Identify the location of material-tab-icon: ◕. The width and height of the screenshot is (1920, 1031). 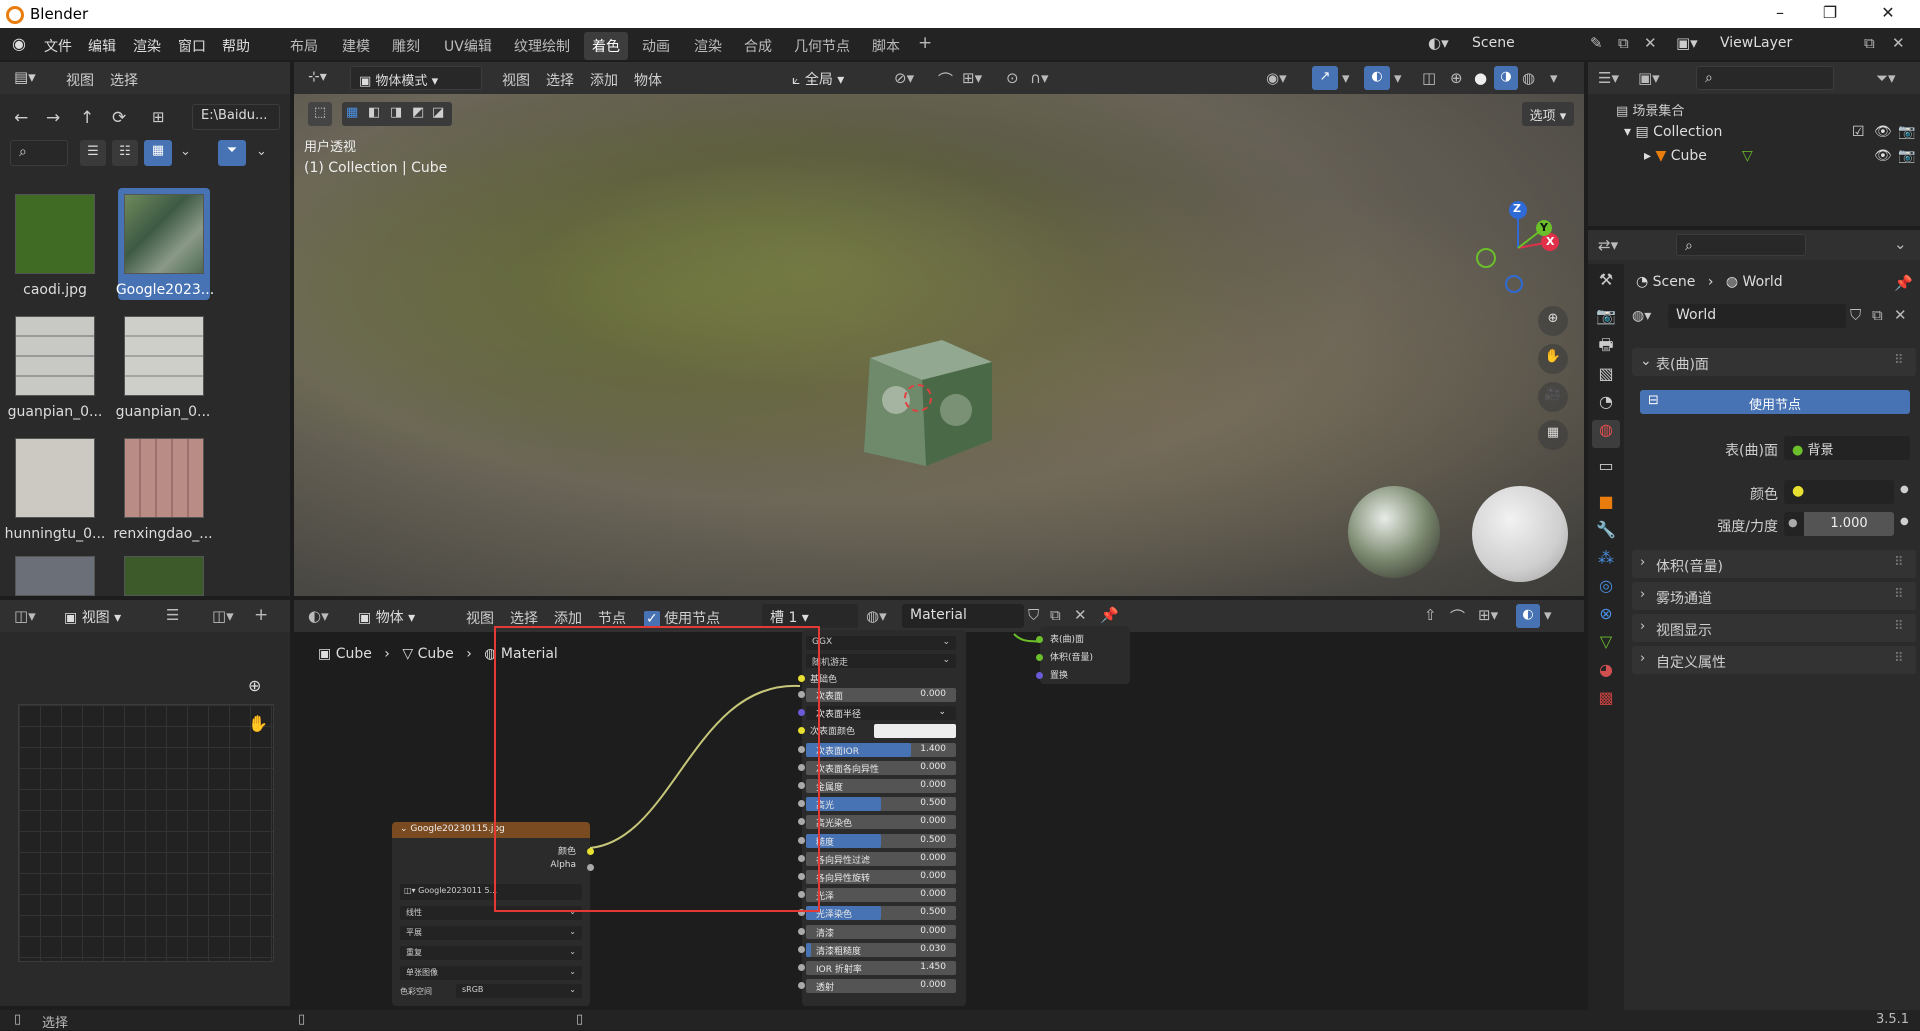
(1606, 674).